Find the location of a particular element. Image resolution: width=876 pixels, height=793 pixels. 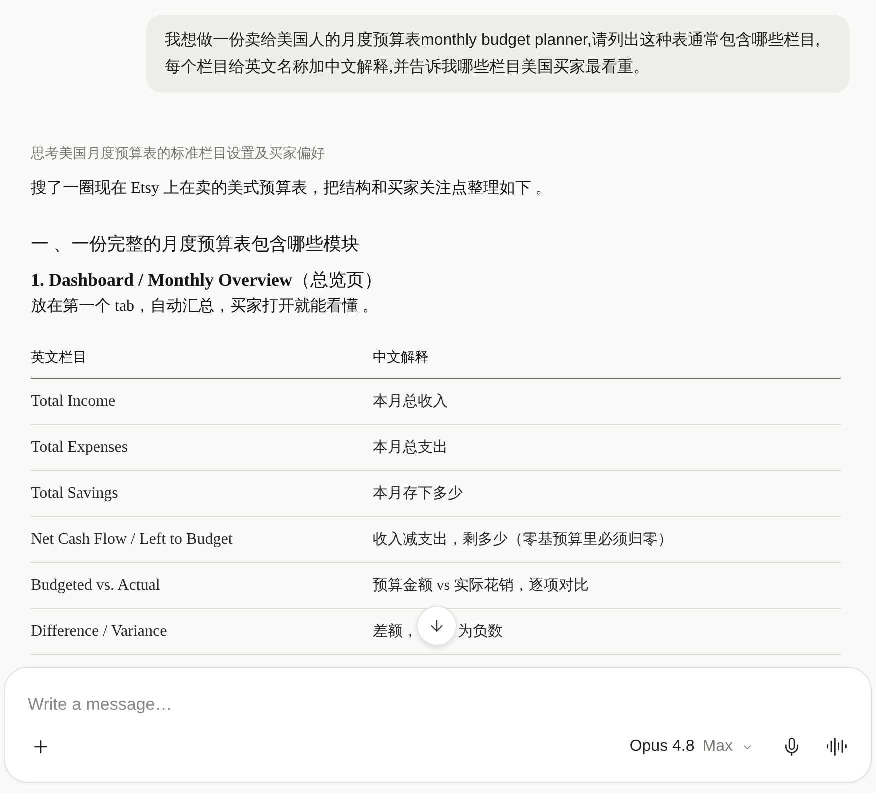

response-paragraph: 放在第一个 tab，自动汇总，买家打开就能看懂 。 is located at coordinates (205, 306).